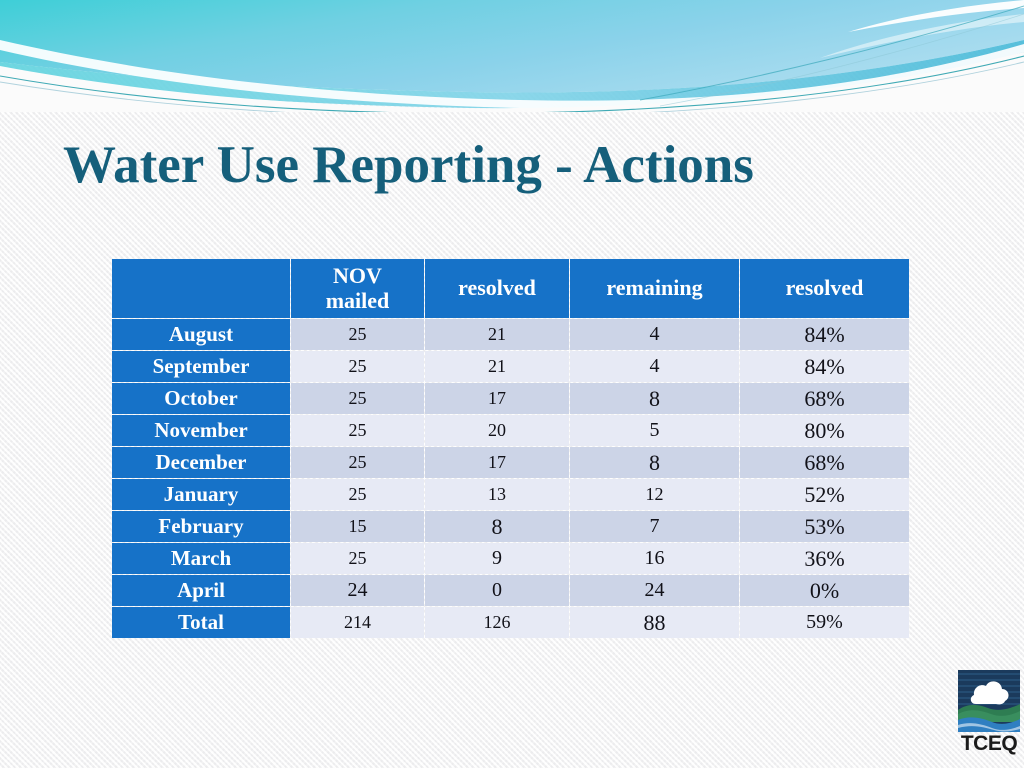 The image size is (1024, 768). I want to click on cell-remaining: 5, so click(654, 430).